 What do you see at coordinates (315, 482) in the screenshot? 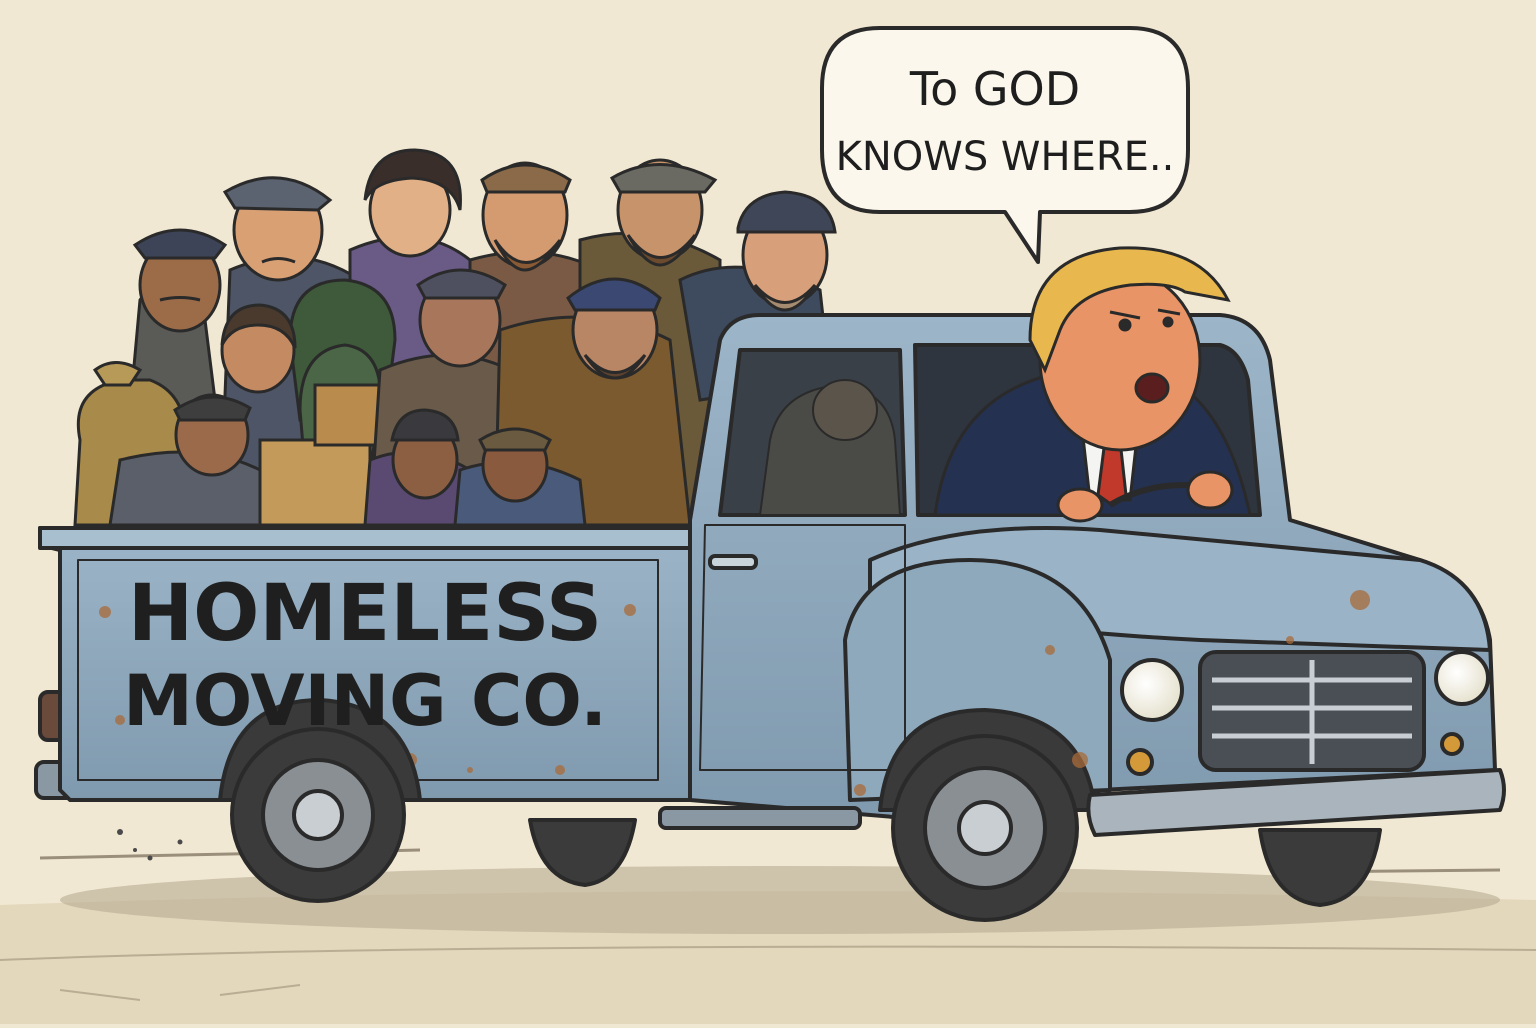
I see `cardboard-box` at bounding box center [315, 482].